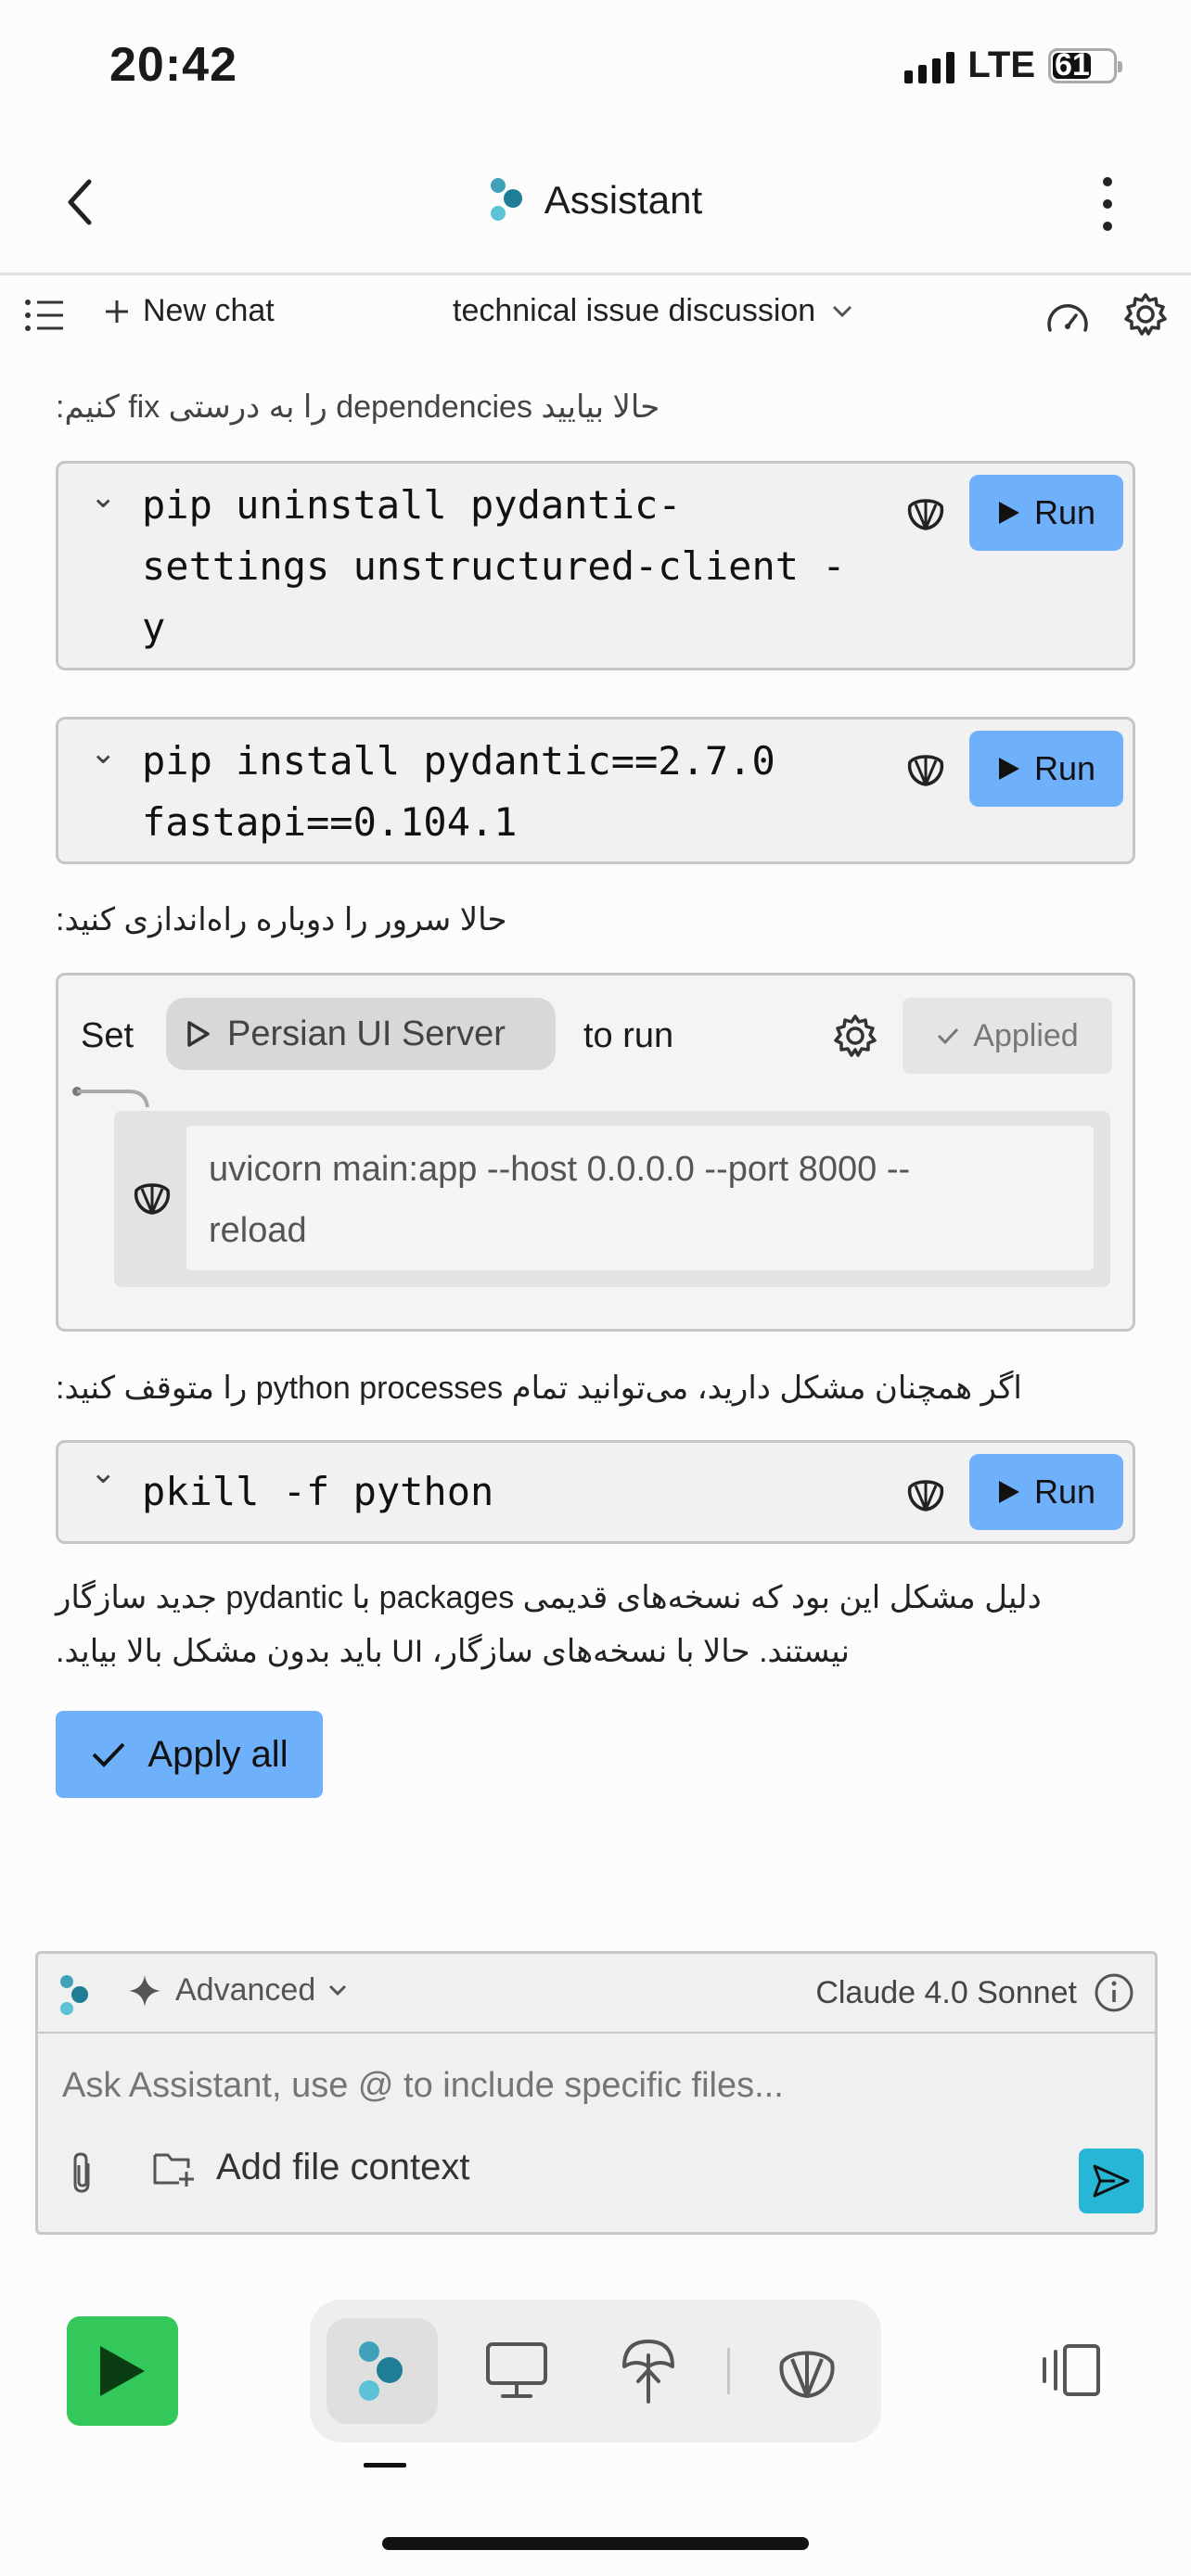 The image size is (1191, 2576). I want to click on battery-icon: 61, so click(1085, 64).